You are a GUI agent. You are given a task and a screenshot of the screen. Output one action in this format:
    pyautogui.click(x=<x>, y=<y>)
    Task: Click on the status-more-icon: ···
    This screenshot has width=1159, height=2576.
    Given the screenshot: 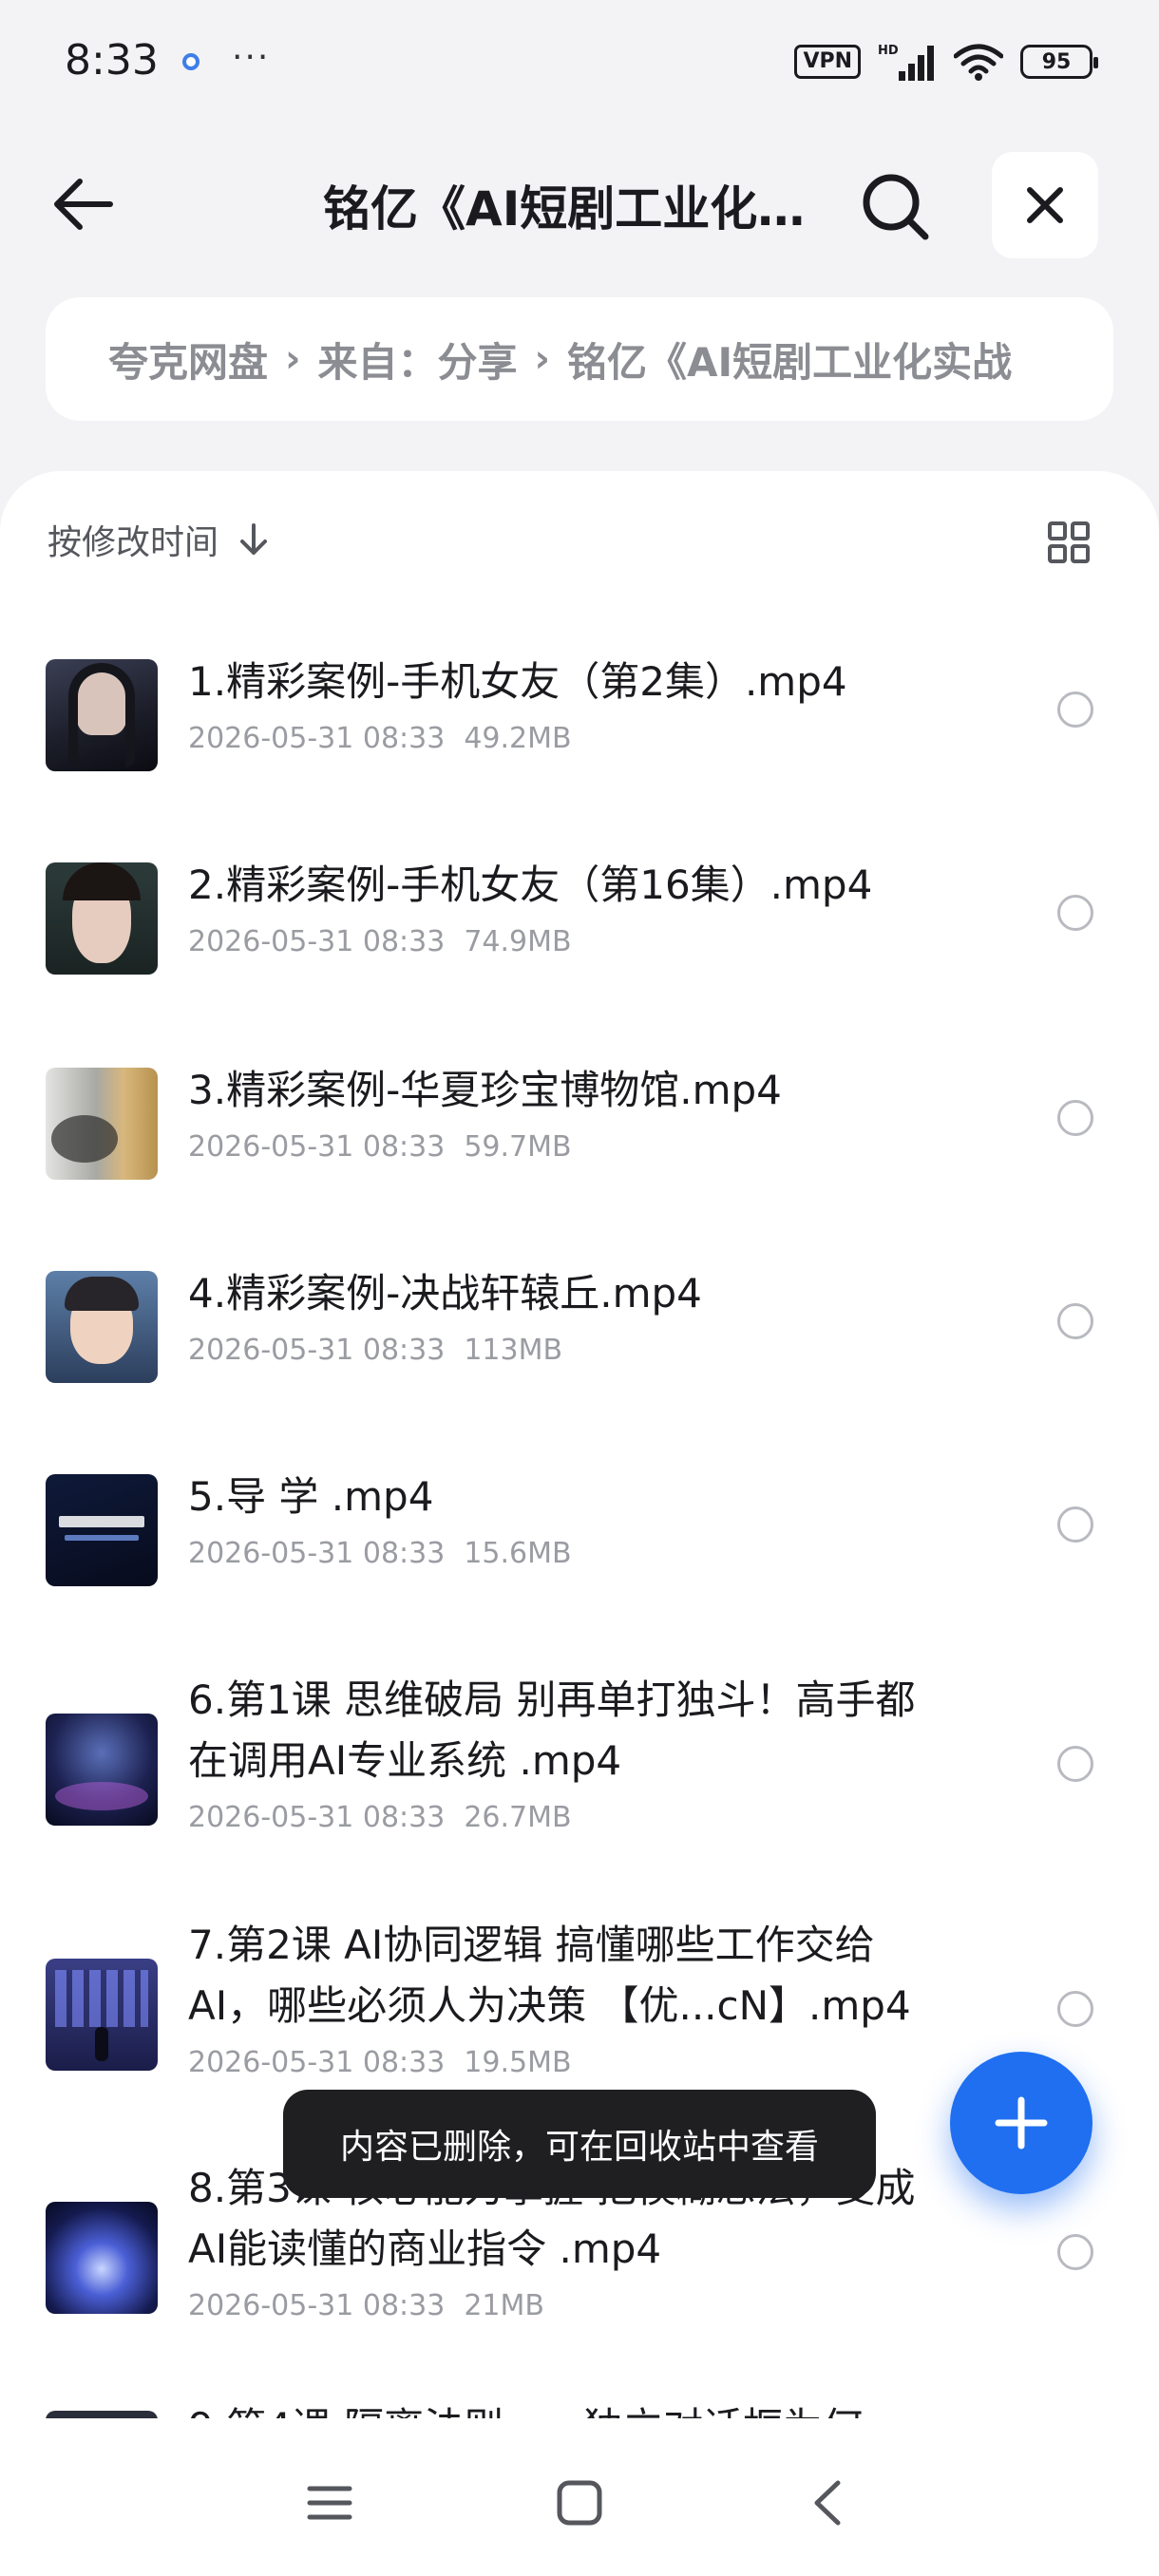 What is the action you would take?
    pyautogui.click(x=251, y=57)
    